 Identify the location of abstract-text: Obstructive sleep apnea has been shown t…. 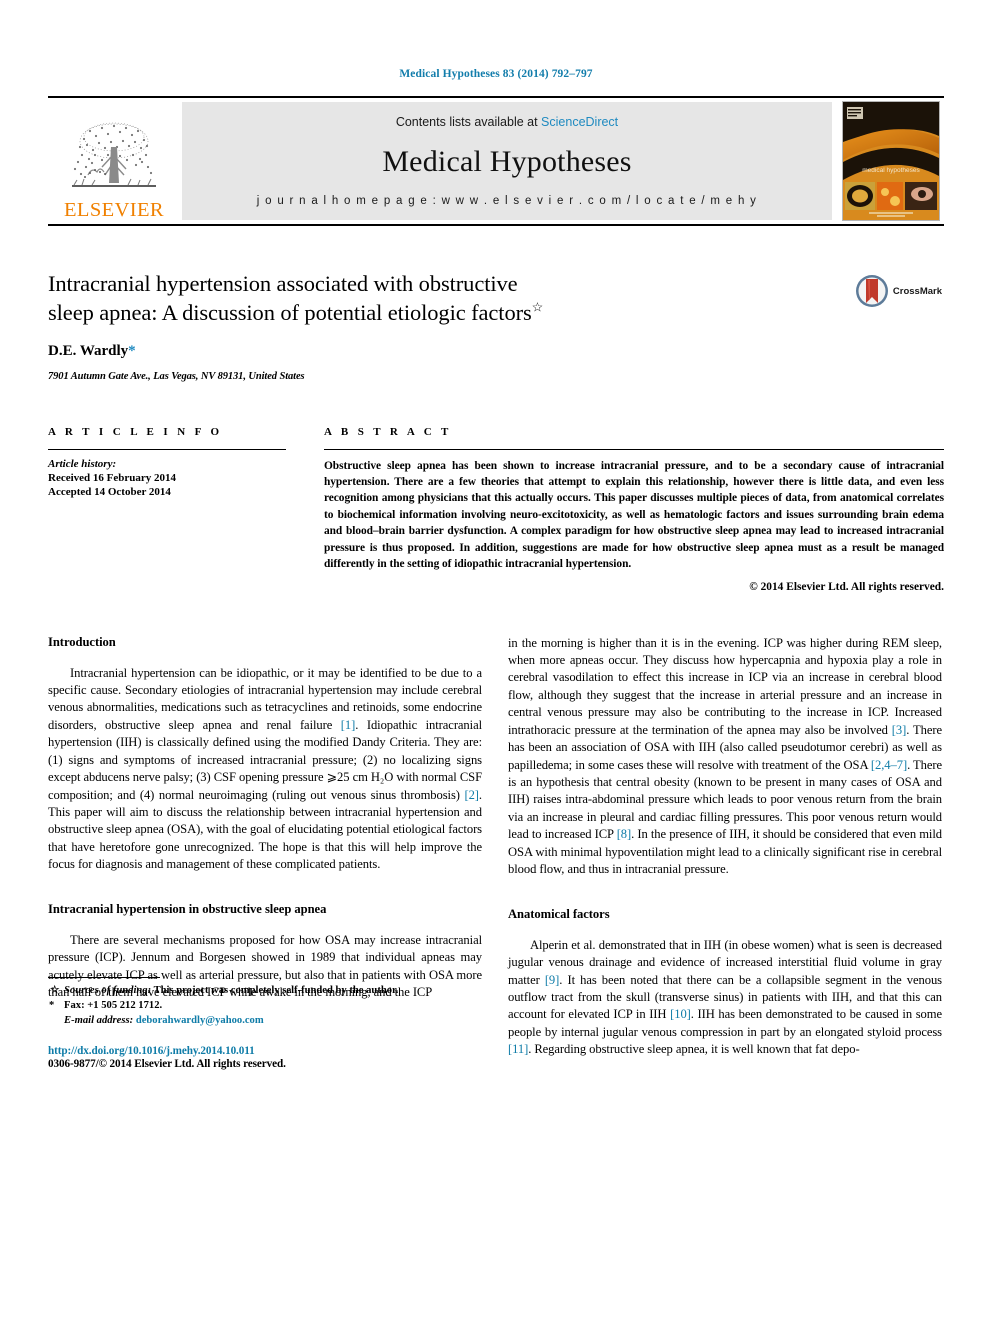
(634, 515).